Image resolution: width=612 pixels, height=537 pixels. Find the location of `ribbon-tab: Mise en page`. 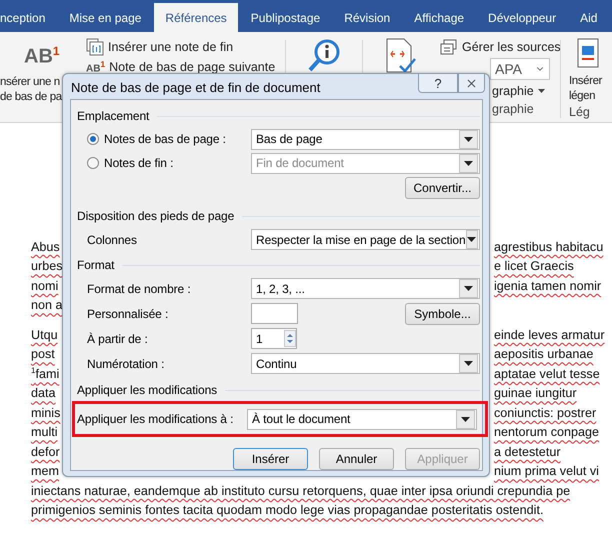

ribbon-tab: Mise en page is located at coordinates (105, 17).